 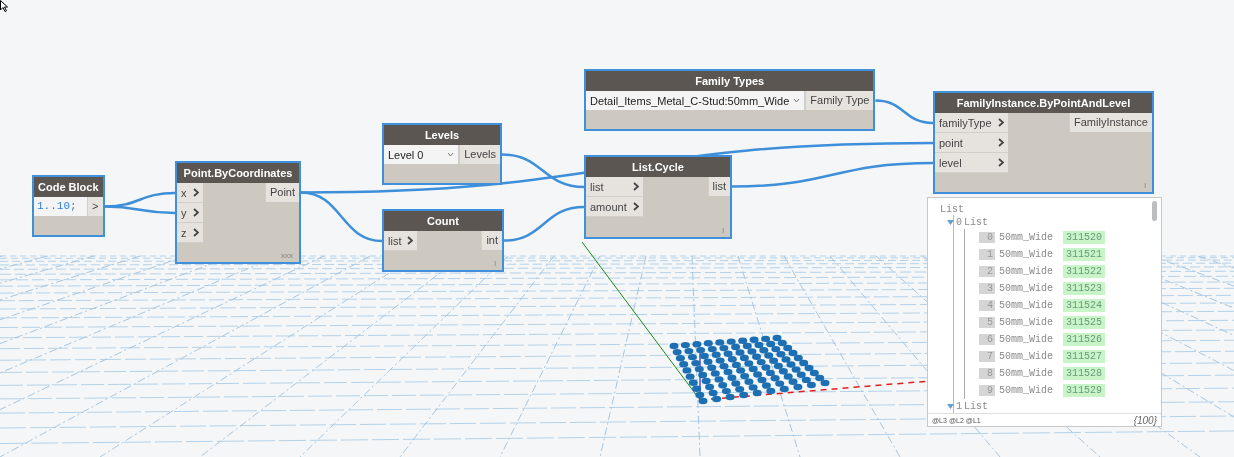 I want to click on item-value: 311529, so click(x=1084, y=390).